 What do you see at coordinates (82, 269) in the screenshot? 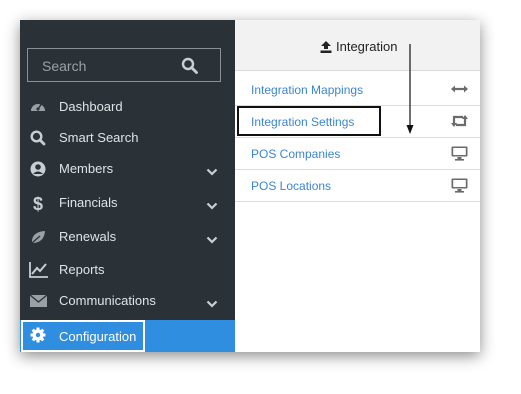
I see `sidebar-item-label: Reports` at bounding box center [82, 269].